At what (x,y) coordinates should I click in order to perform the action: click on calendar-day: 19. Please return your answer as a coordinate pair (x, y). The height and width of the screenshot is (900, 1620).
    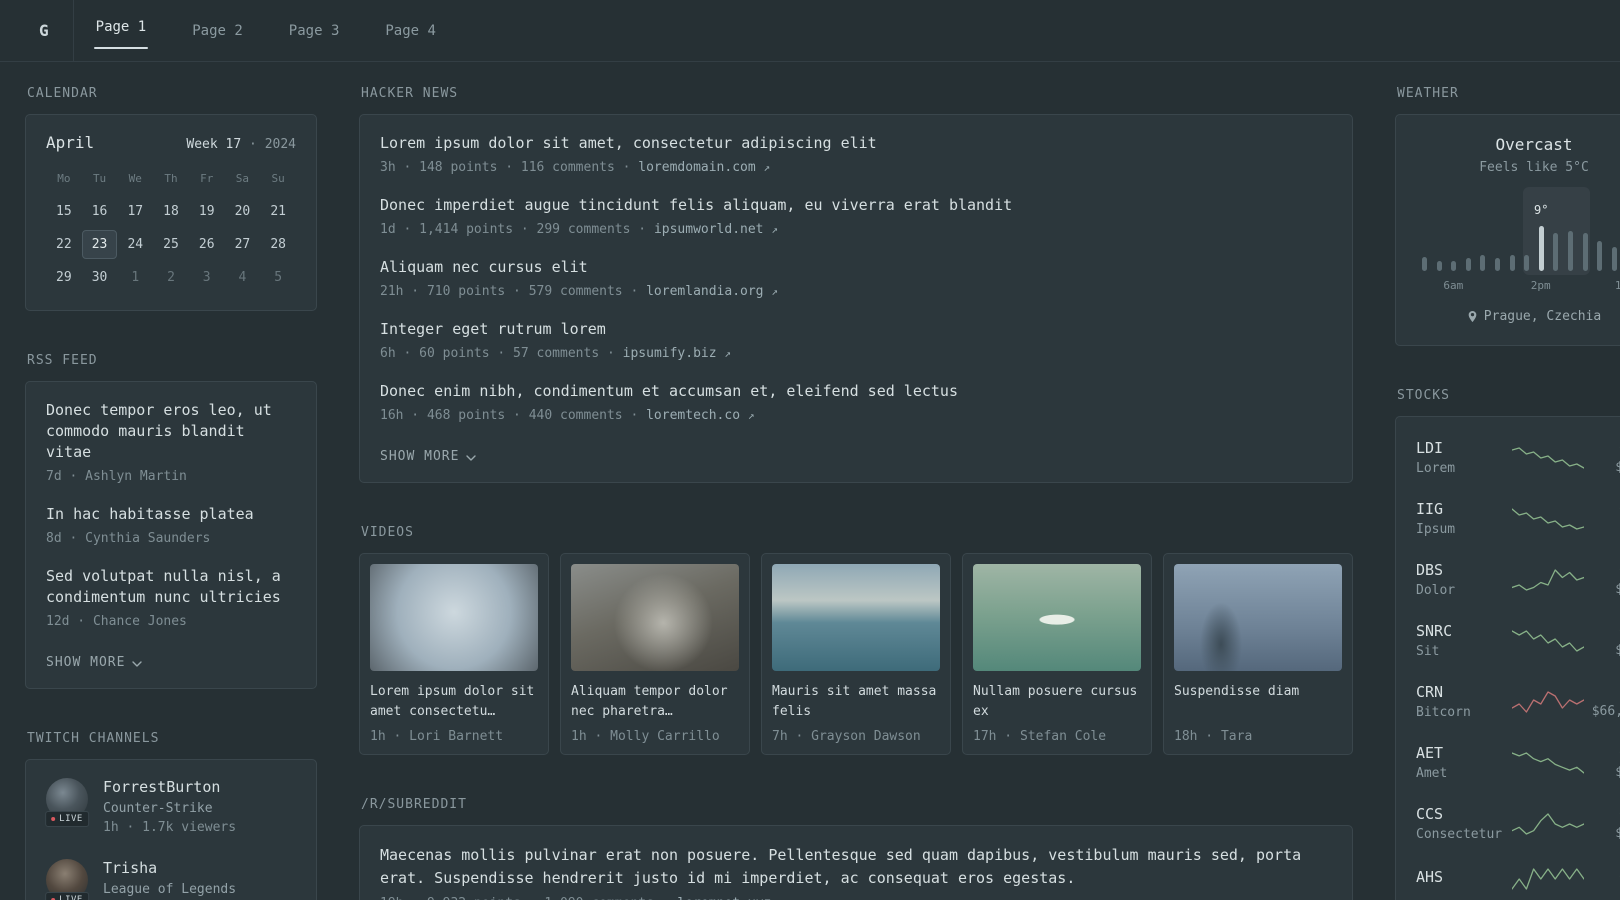
    Looking at the image, I should click on (206, 211).